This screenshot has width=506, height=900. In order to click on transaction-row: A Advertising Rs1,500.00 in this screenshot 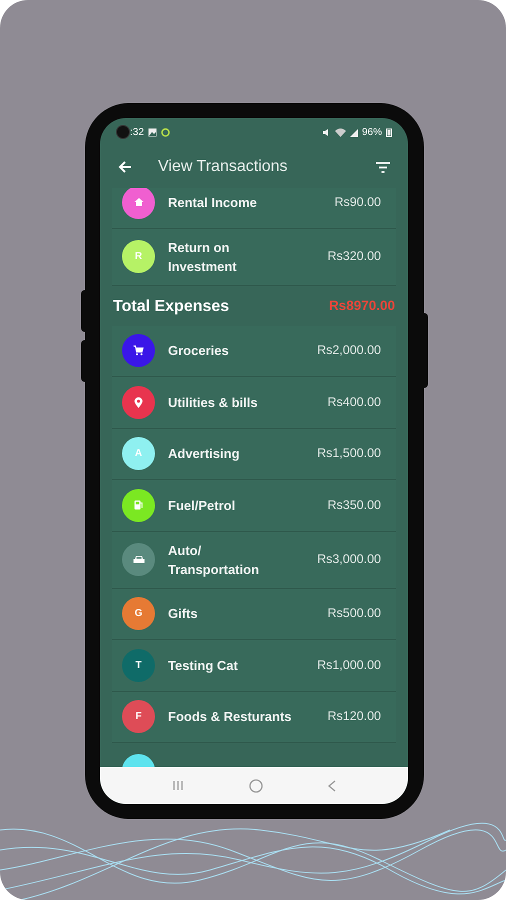, I will do `click(254, 454)`.